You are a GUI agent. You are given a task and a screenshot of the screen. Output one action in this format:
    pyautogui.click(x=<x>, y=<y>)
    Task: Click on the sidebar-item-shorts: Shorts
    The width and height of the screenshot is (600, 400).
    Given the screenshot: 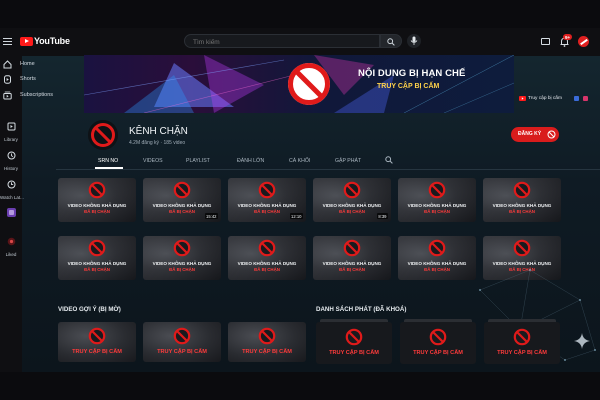 What is the action you would take?
    pyautogui.click(x=30, y=80)
    